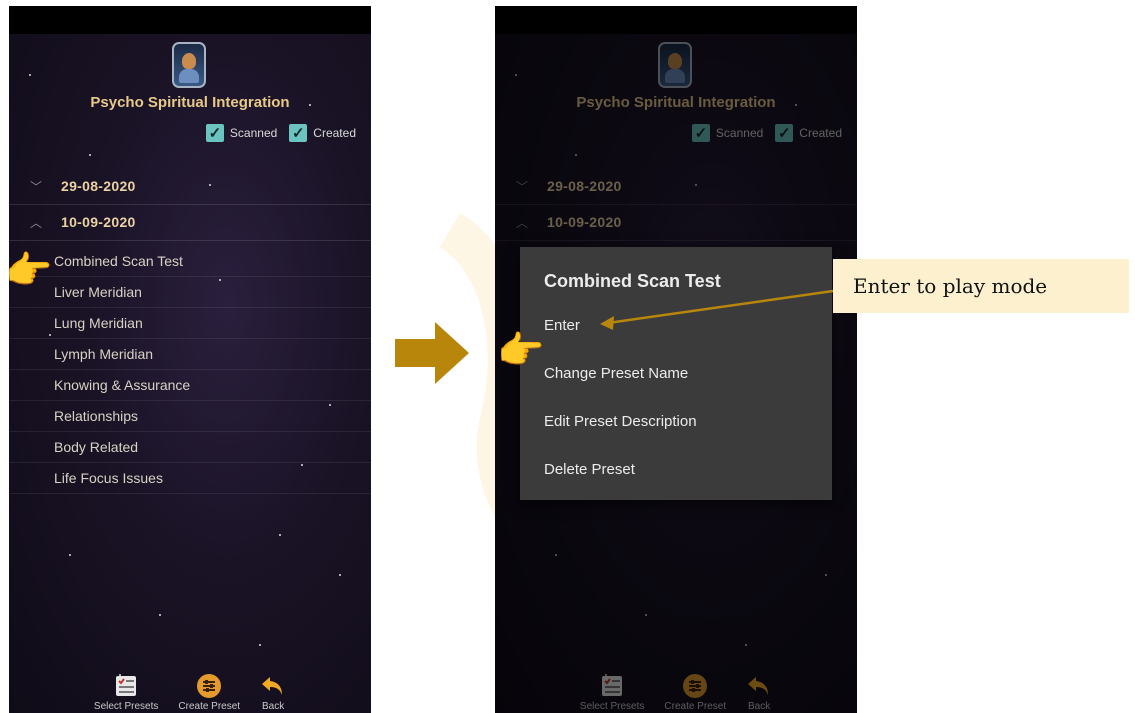 The height and width of the screenshot is (713, 1135). I want to click on callout-text: Enter to play mode, so click(950, 286).